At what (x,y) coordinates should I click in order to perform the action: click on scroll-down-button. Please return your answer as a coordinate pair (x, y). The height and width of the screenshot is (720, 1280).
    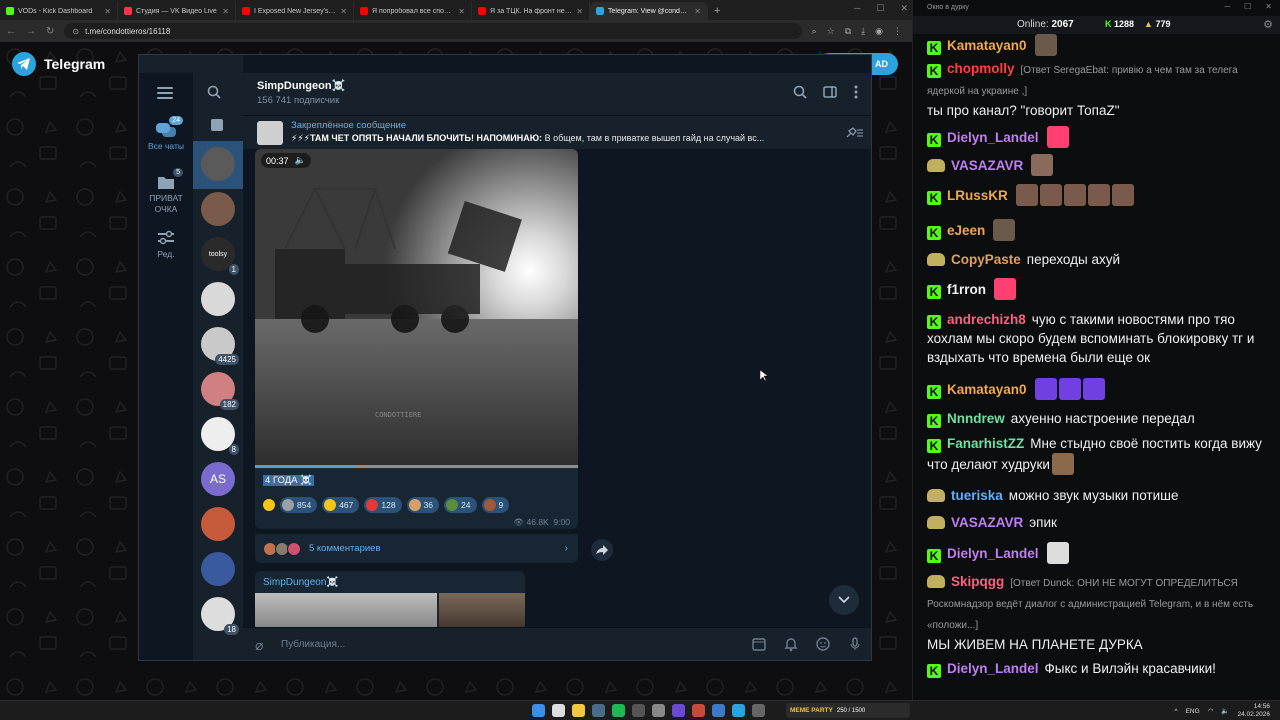
    Looking at the image, I should click on (844, 600).